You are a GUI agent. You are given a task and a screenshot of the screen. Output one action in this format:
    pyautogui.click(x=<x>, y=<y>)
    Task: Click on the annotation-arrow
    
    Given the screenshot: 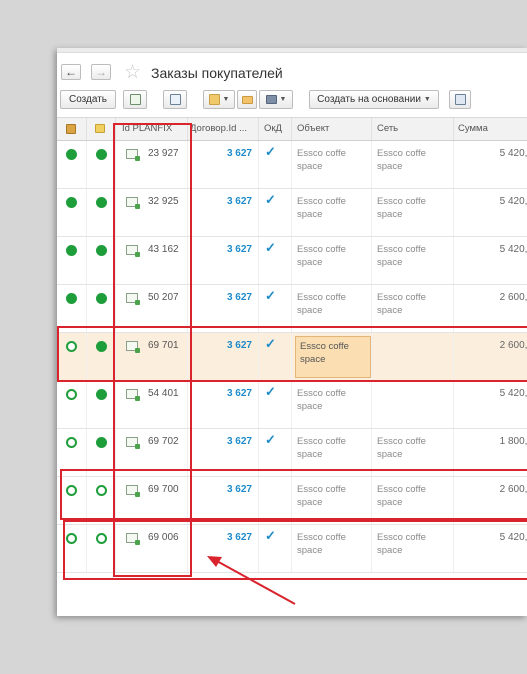 What is the action you would take?
    pyautogui.click(x=251, y=580)
    